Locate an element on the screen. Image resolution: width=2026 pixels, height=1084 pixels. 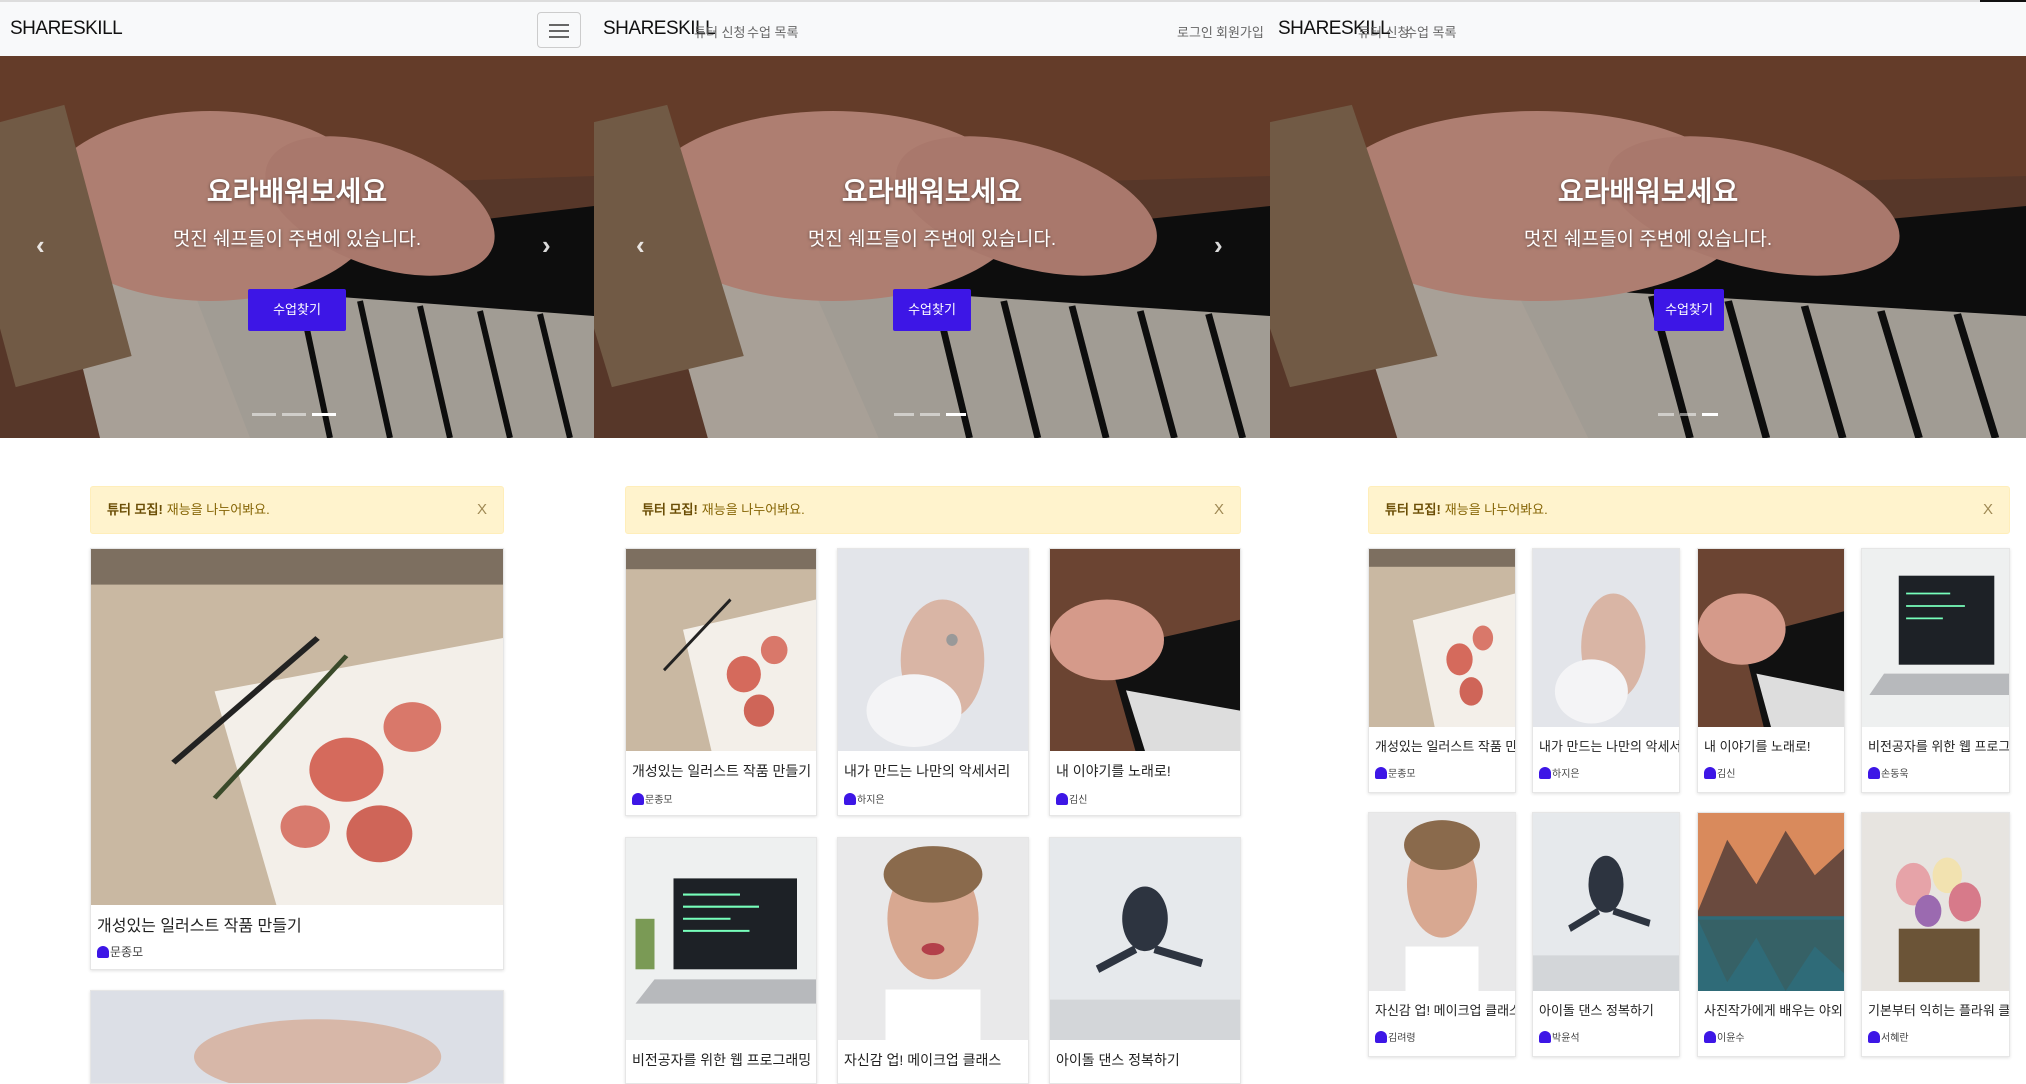
makeup-portrait-image is located at coordinates (1442, 902).